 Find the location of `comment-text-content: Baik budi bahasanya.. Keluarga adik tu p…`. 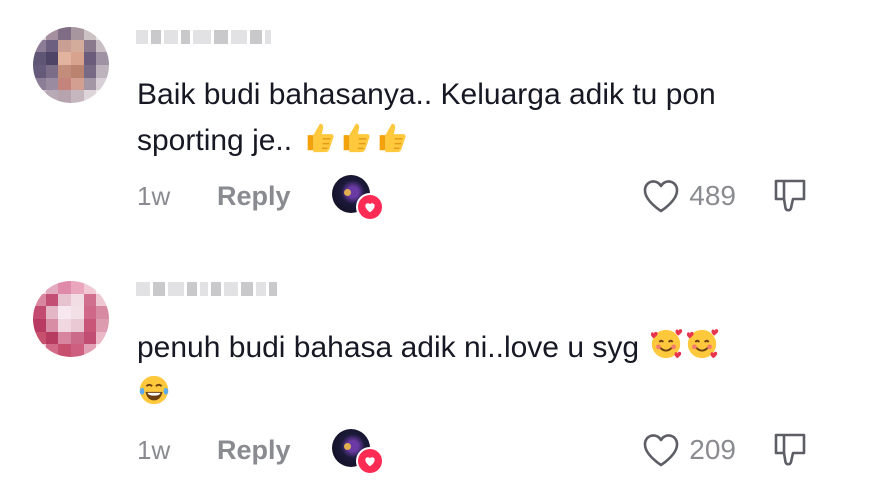

comment-text-content: Baik budi bahasanya.. Keluarga adik tu p… is located at coordinates (426, 117).